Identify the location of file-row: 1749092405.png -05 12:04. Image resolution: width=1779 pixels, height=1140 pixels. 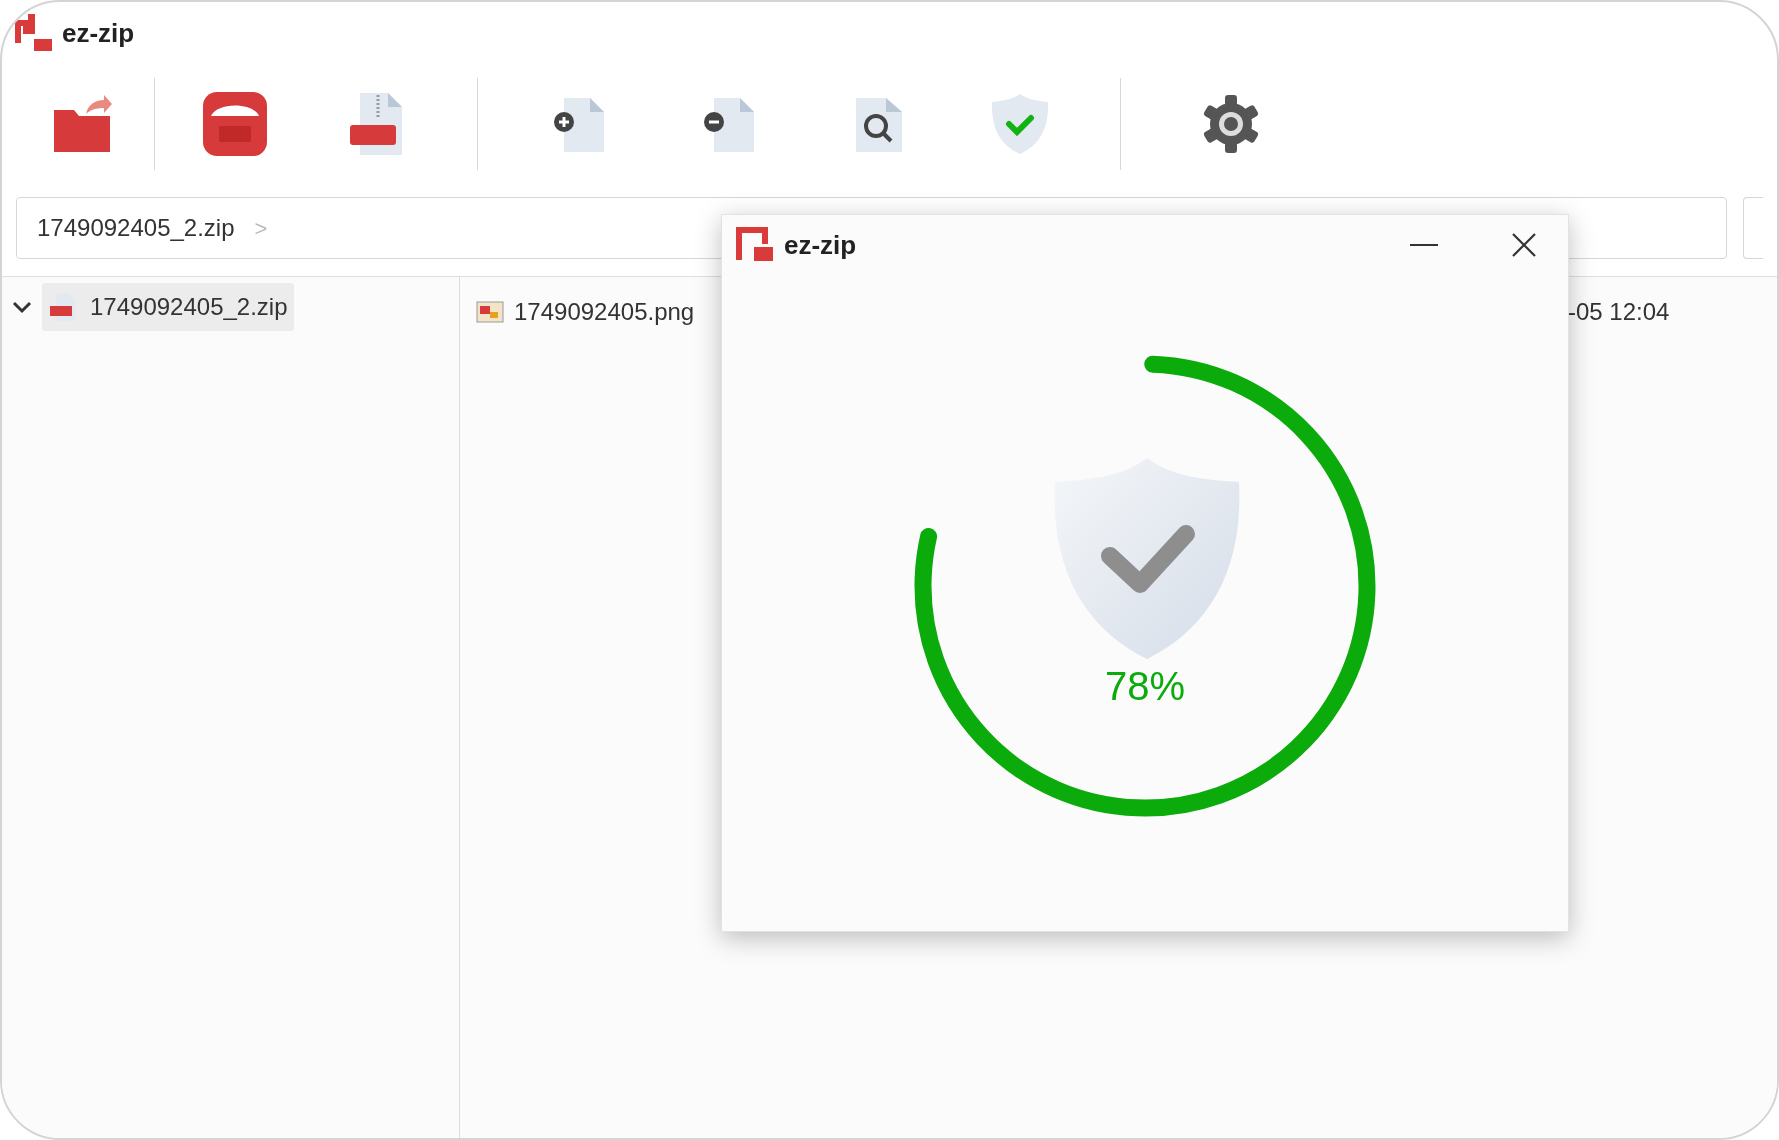
(1126, 312).